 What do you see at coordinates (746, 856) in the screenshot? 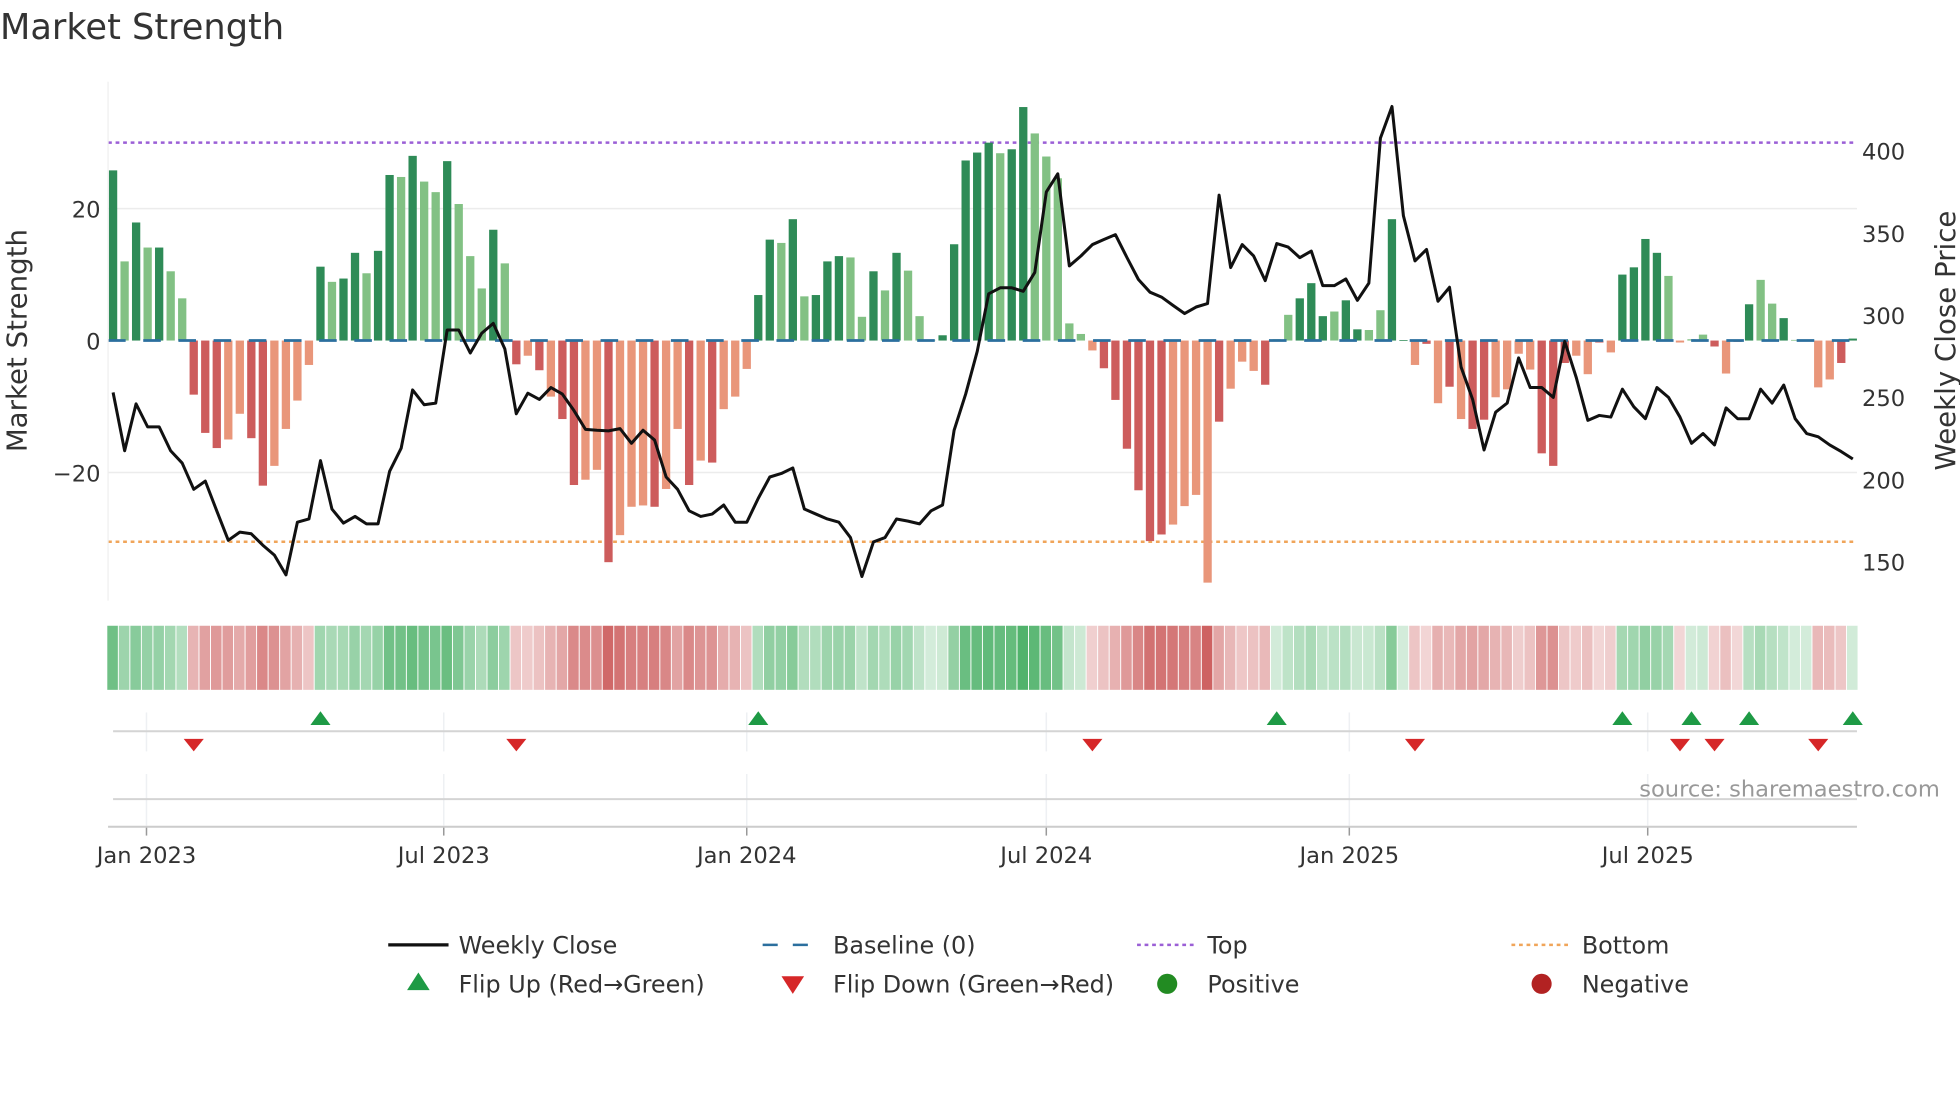
I see `x-tick-label: Jan 2024` at bounding box center [746, 856].